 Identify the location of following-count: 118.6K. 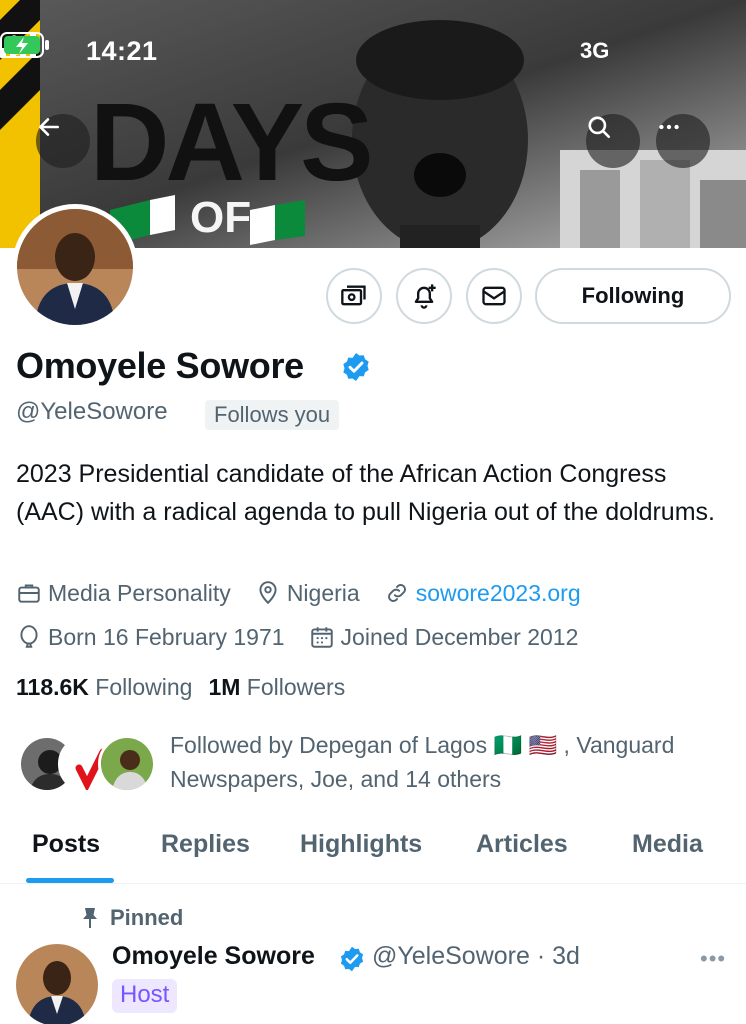
(52, 687).